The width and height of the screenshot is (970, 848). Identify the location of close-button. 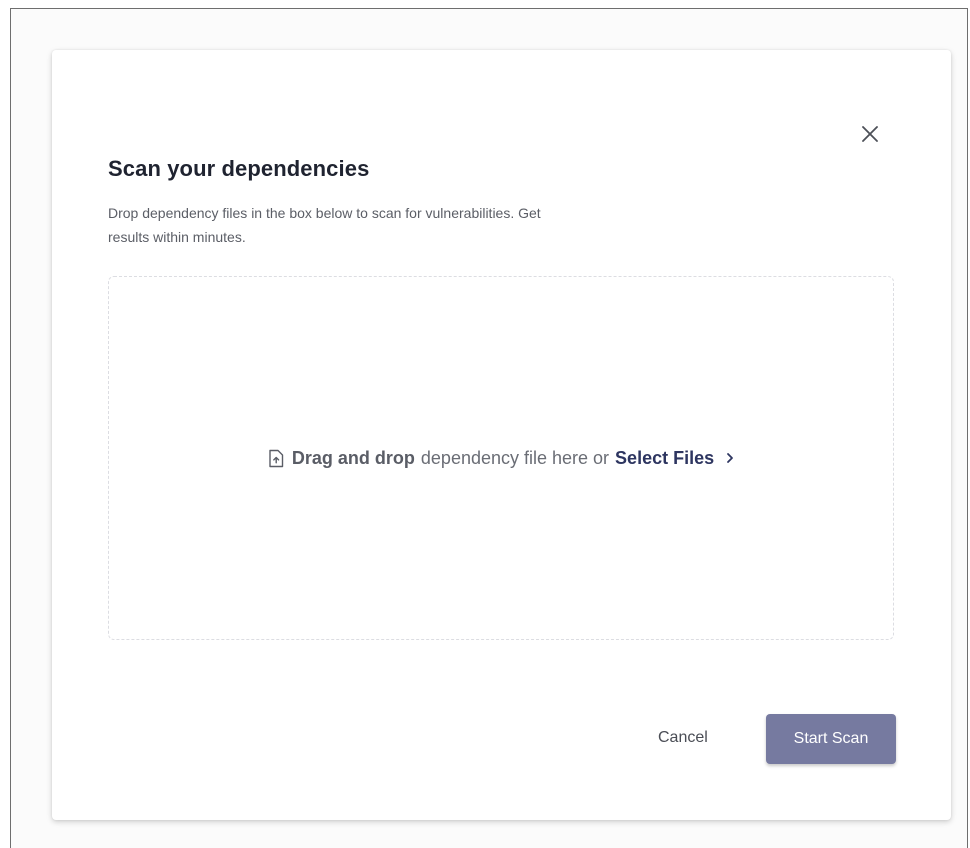
(870, 134).